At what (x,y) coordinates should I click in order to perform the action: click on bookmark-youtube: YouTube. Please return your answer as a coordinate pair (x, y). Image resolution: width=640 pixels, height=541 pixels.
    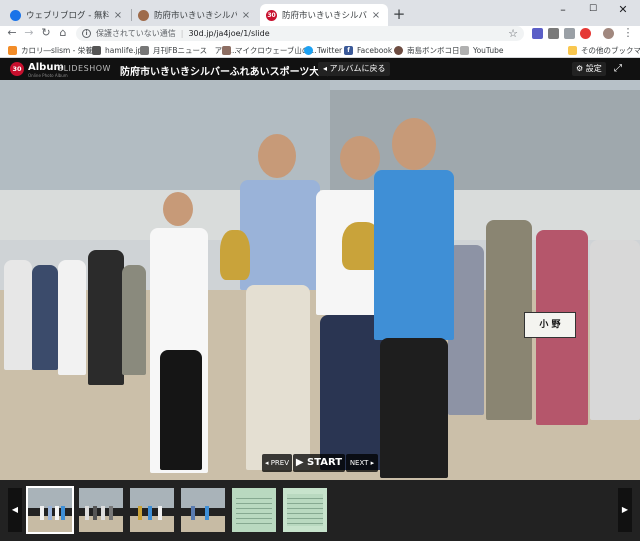
    Looking at the image, I should click on (482, 50).